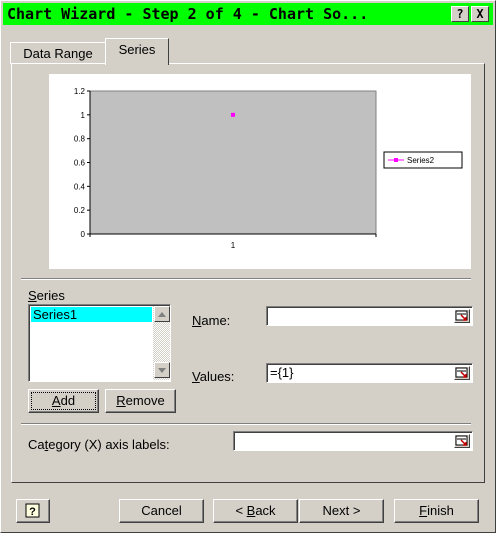 The width and height of the screenshot is (496, 533). What do you see at coordinates (58, 53) in the screenshot?
I see `tab-data-range: Data Range` at bounding box center [58, 53].